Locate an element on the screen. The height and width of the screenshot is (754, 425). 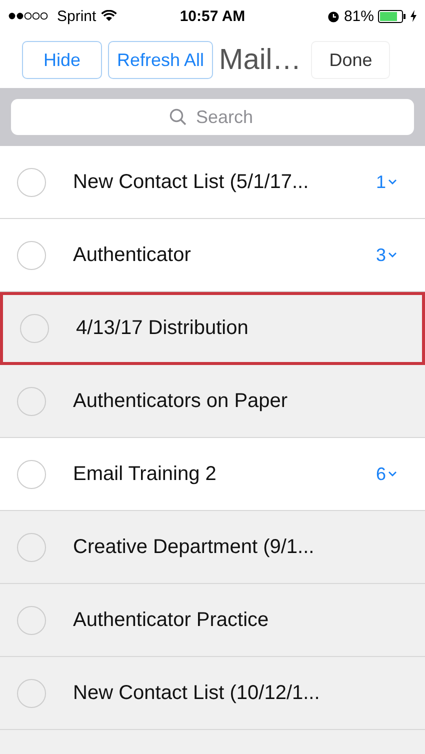
row-title: Email Training 2 is located at coordinates (144, 474).